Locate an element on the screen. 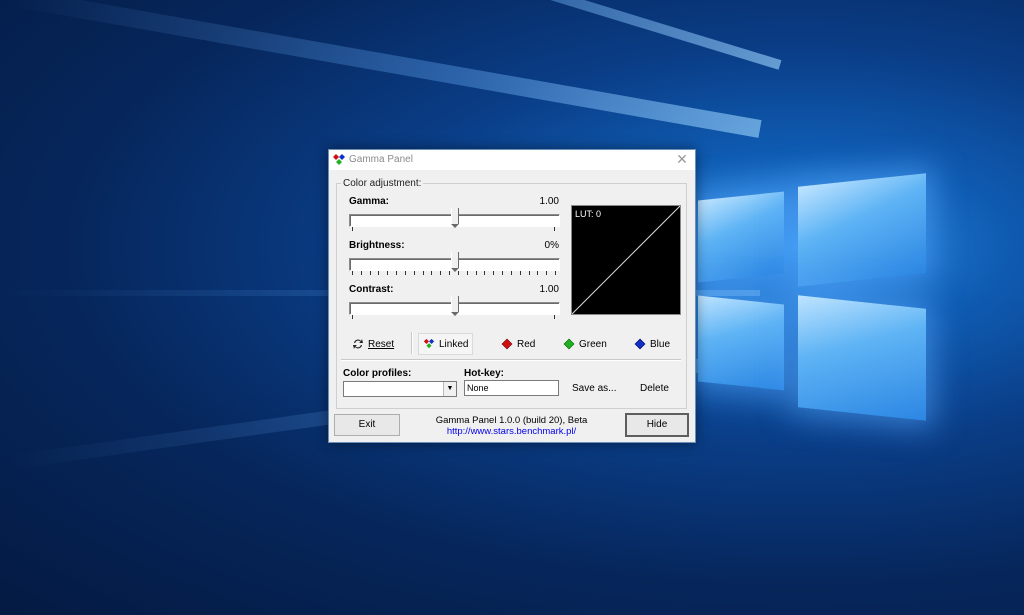  gamma-slider-thumb is located at coordinates (455, 218).